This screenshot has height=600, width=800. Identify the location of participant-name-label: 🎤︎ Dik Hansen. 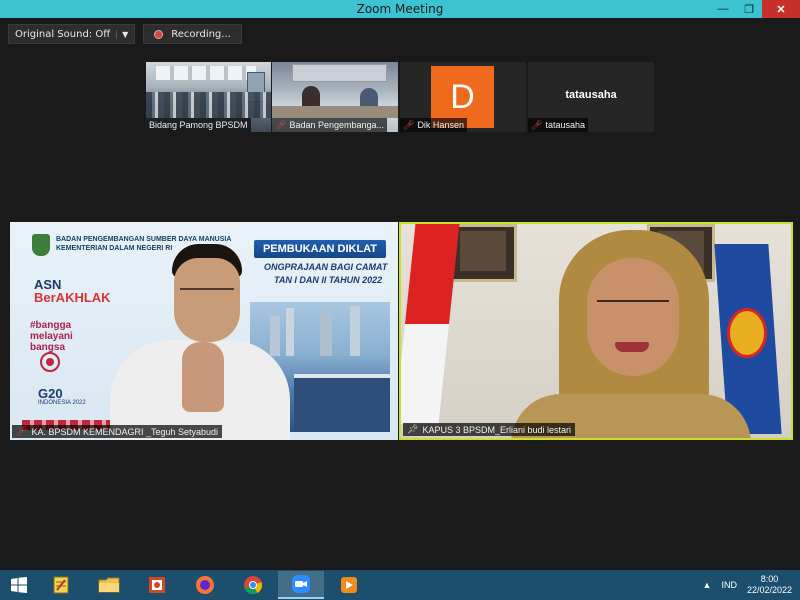
(433, 125).